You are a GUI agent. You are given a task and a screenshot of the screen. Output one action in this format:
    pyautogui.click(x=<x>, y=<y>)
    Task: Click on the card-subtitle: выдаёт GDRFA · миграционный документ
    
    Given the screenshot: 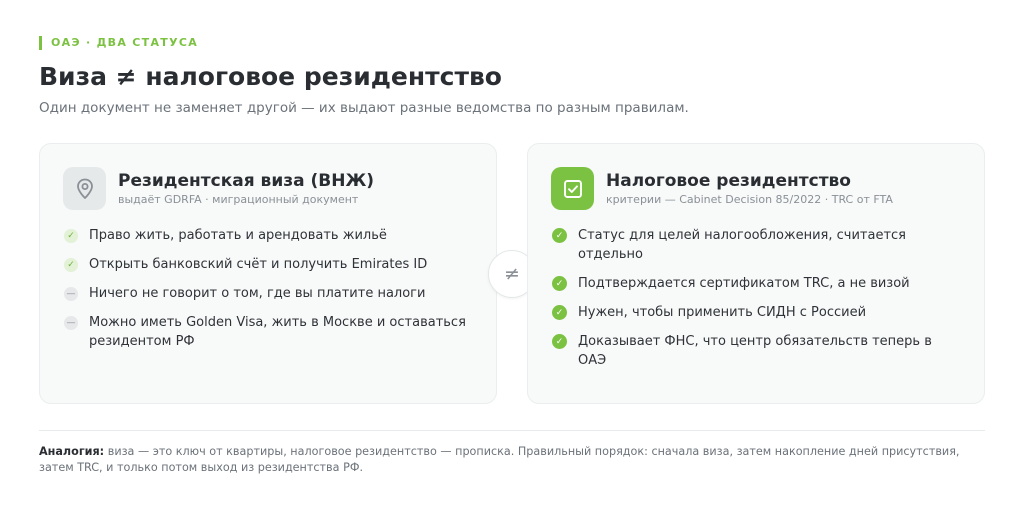 What is the action you would take?
    pyautogui.click(x=238, y=199)
    